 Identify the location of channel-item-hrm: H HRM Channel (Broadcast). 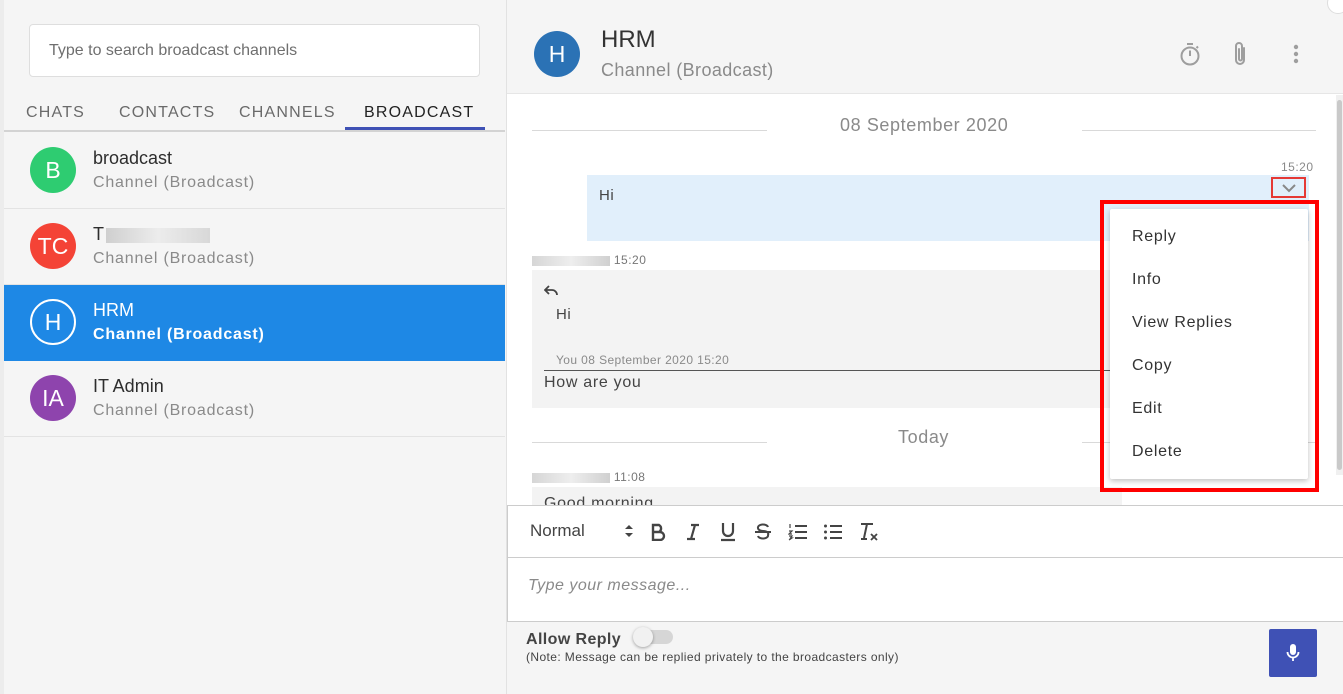
(254, 323).